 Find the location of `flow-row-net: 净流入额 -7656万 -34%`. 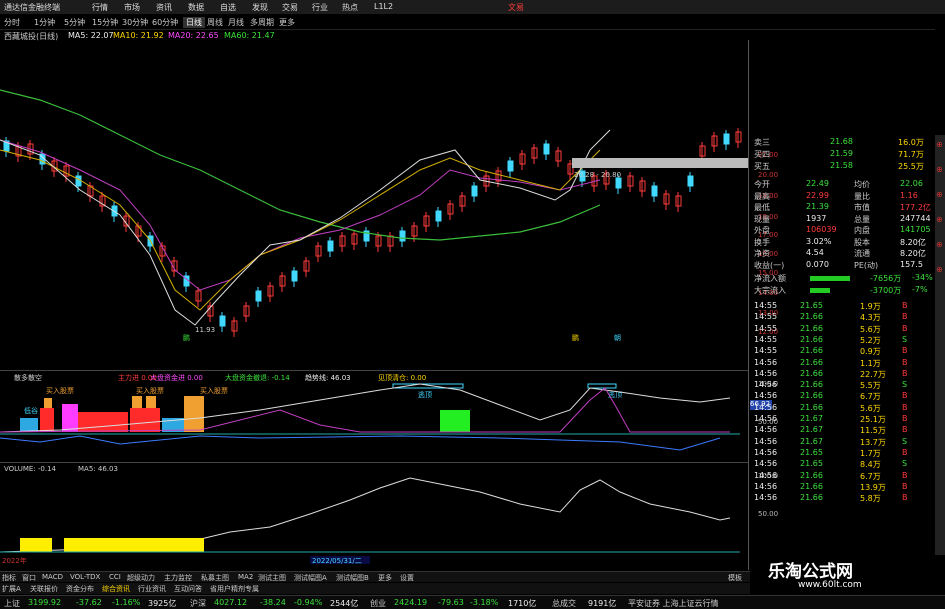

flow-row-net: 净流入额 -7656万 -34% is located at coordinates (843, 278).